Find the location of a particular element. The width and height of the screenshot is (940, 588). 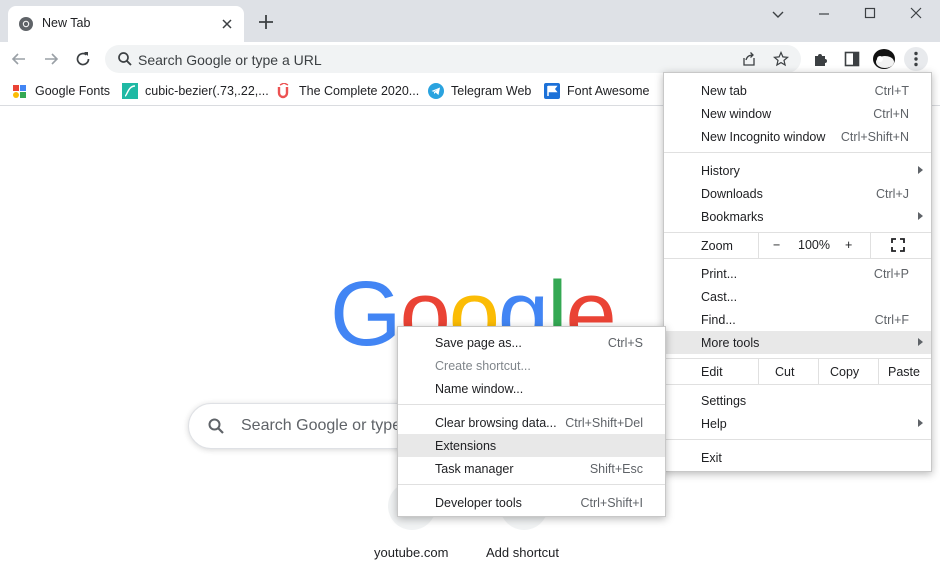

bookmark-font-awesome: Font Awesome is located at coordinates (596, 91).